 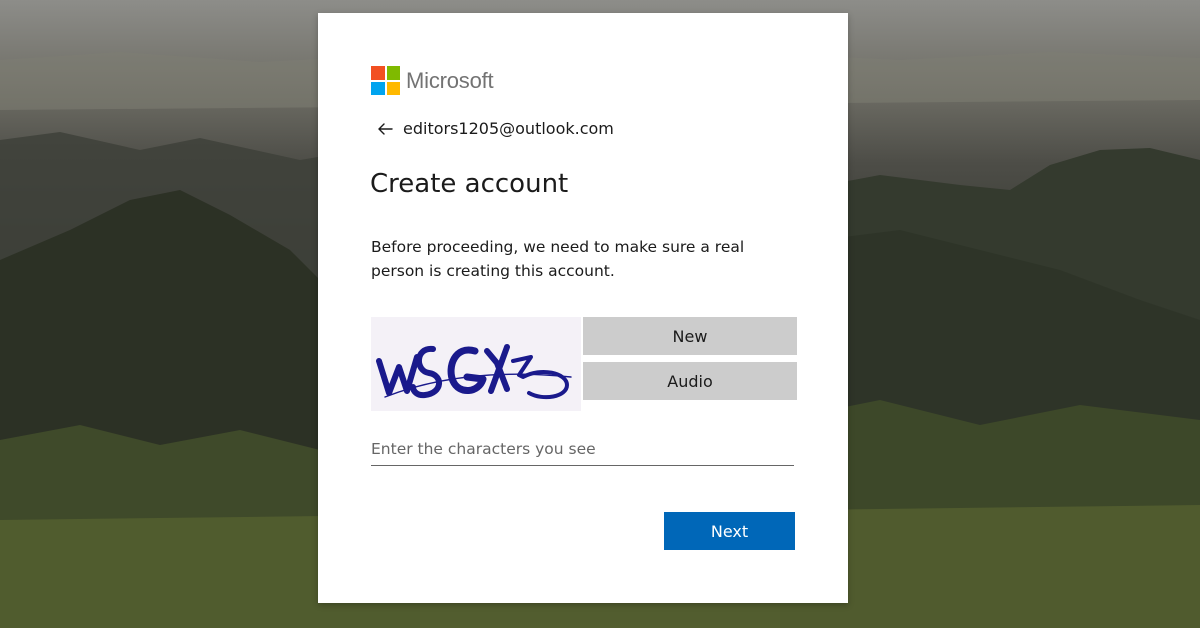 I want to click on captcha-new-button: New, so click(x=690, y=336).